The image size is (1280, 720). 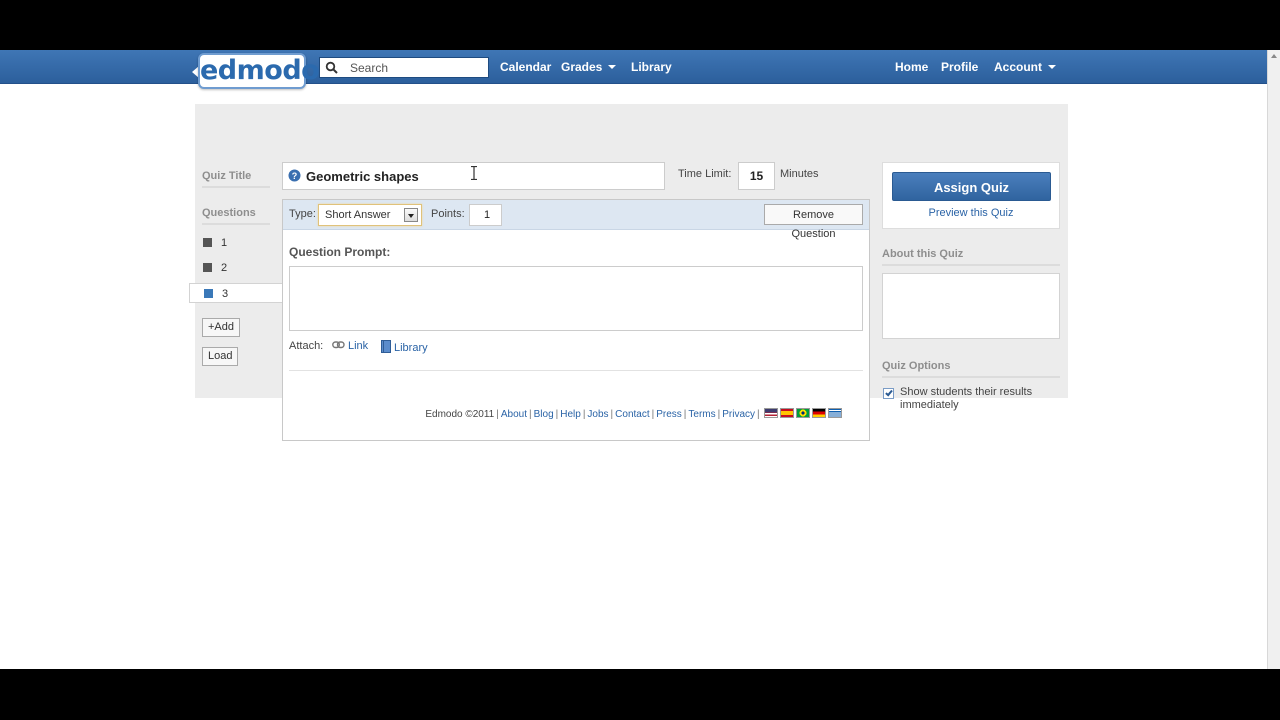 I want to click on nav-account-label: Account, so click(x=1018, y=67).